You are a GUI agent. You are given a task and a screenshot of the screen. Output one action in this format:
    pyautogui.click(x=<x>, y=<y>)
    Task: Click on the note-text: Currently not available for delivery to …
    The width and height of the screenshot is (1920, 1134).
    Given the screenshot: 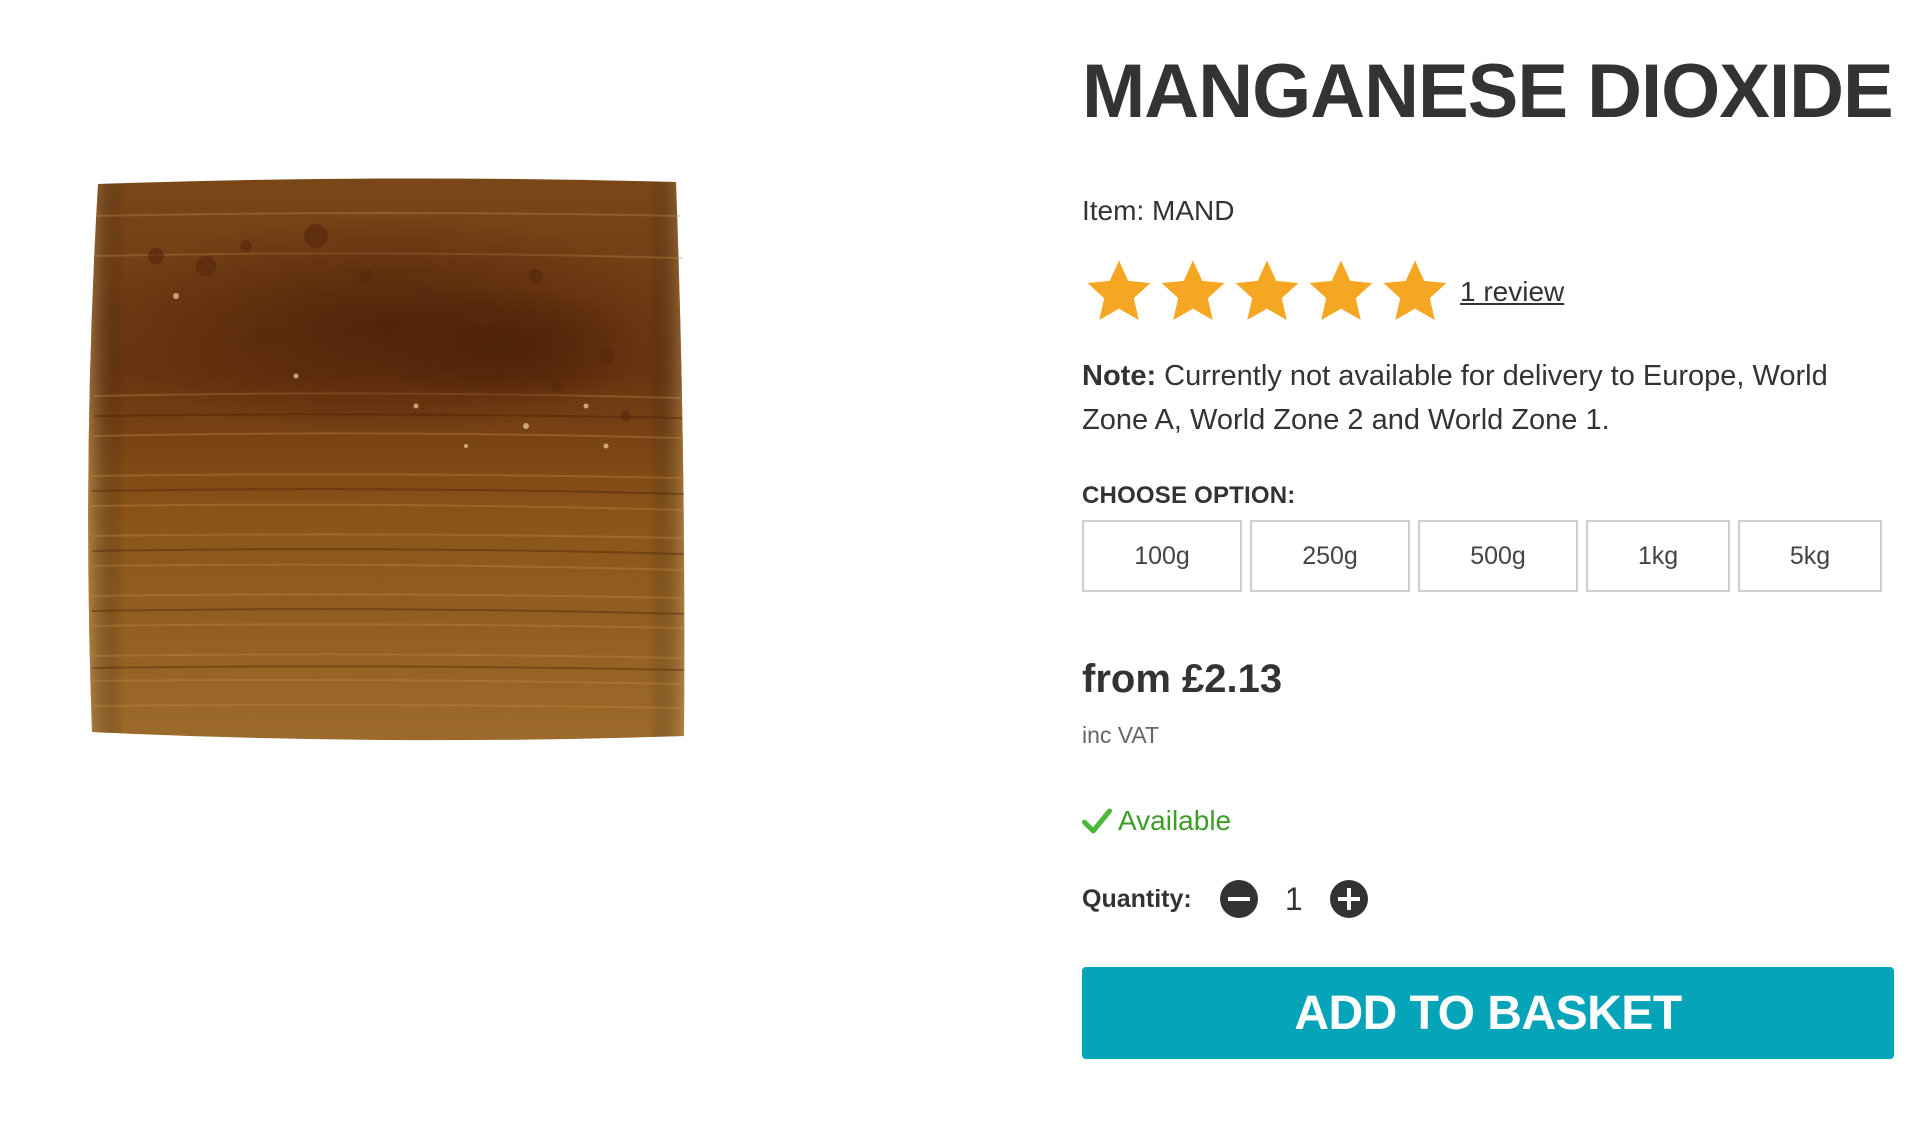 What is the action you would take?
    pyautogui.click(x=1455, y=398)
    